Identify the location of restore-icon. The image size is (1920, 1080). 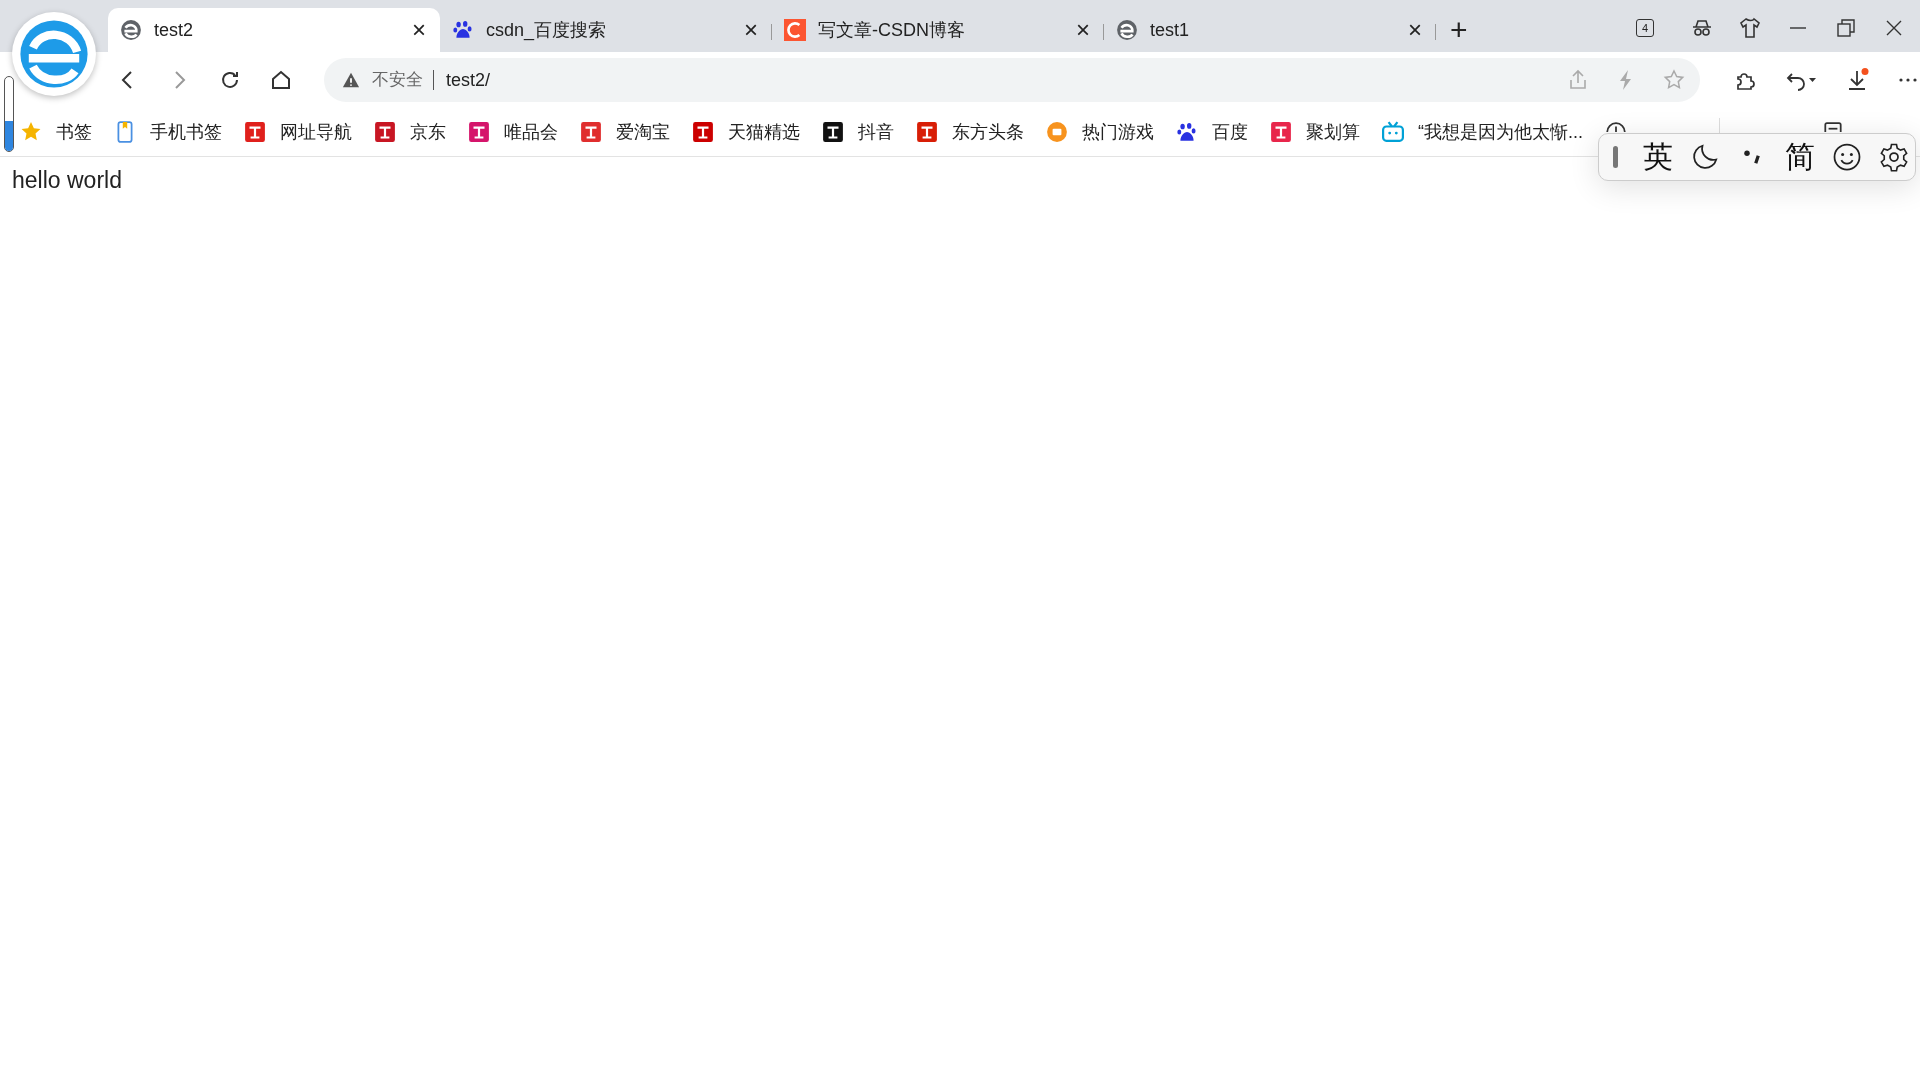
(1846, 28).